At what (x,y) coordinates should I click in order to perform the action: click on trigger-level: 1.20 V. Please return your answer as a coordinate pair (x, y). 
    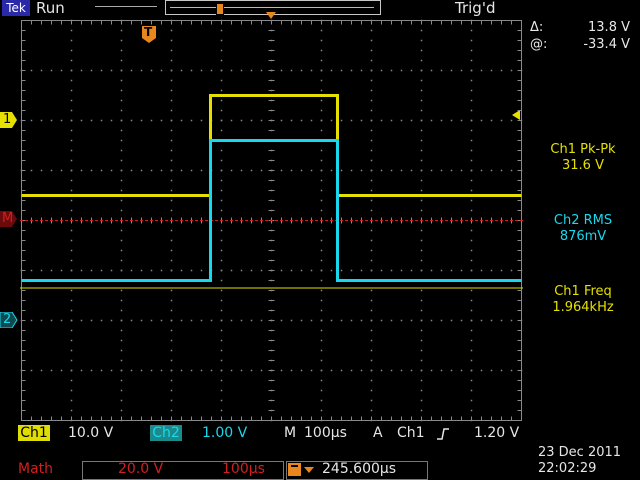
    Looking at the image, I should click on (496, 433).